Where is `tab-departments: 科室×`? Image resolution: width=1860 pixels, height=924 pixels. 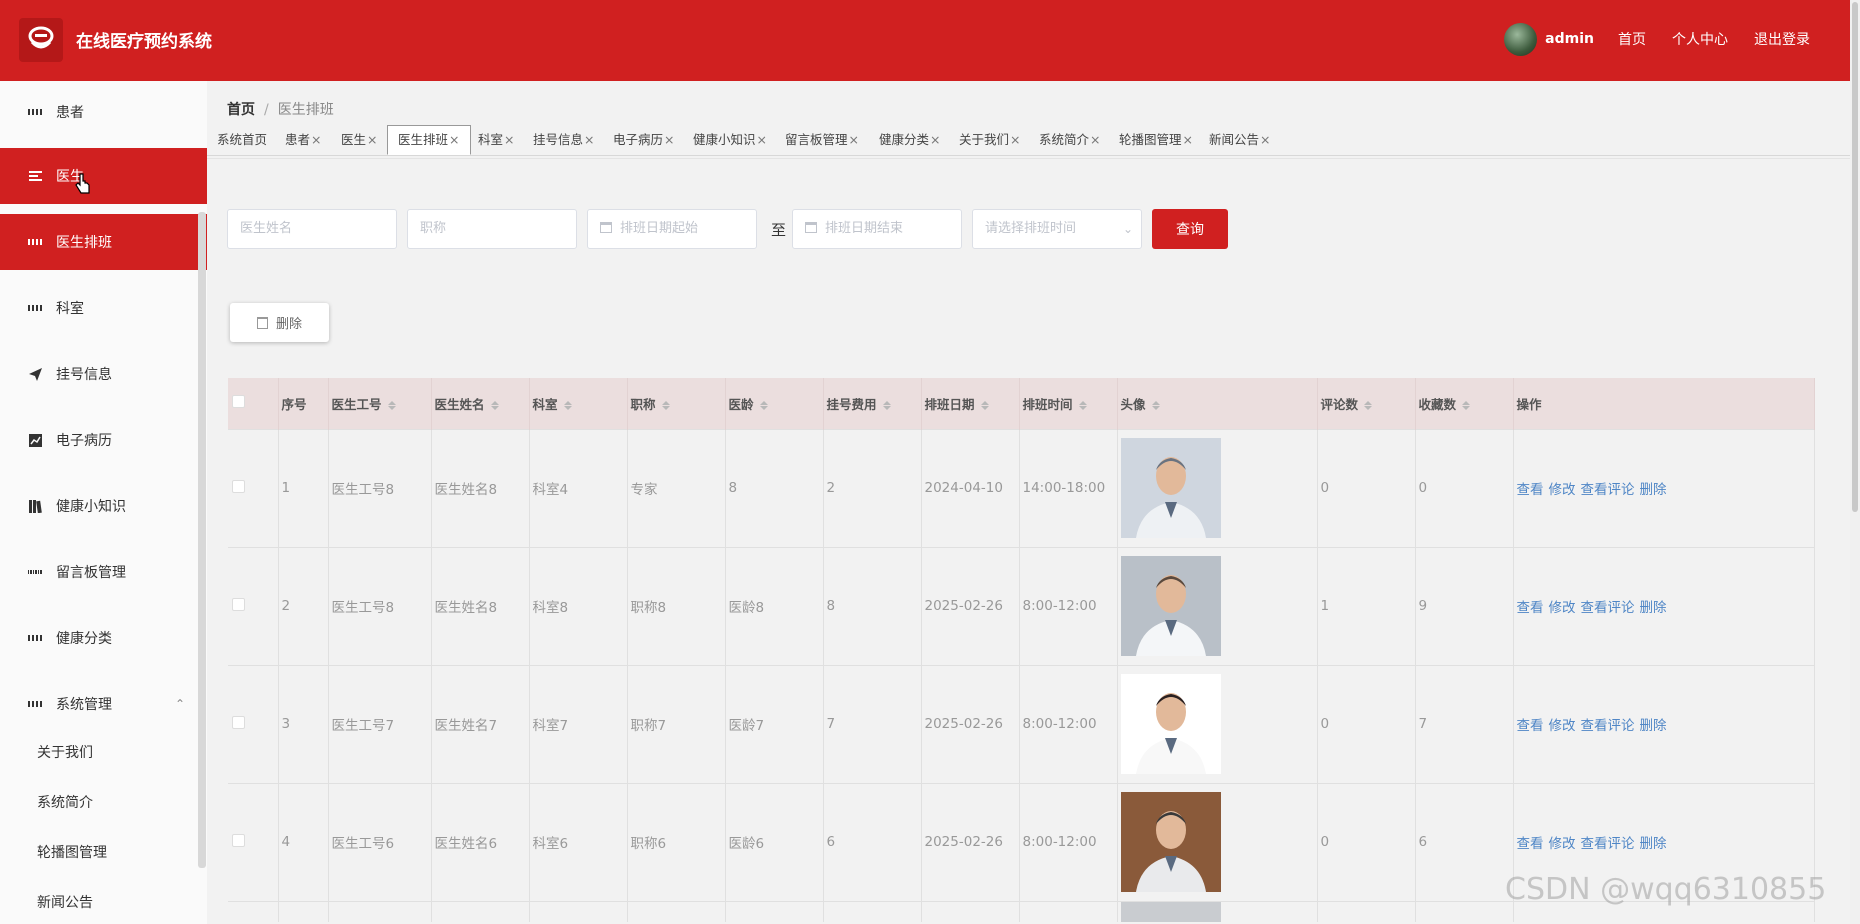 tab-departments: 科室× is located at coordinates (496, 140).